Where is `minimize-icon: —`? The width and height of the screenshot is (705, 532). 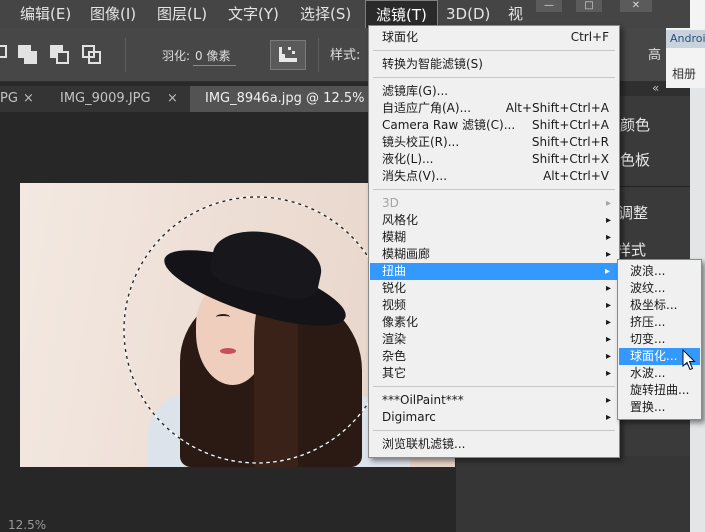 minimize-icon: — is located at coordinates (549, 6).